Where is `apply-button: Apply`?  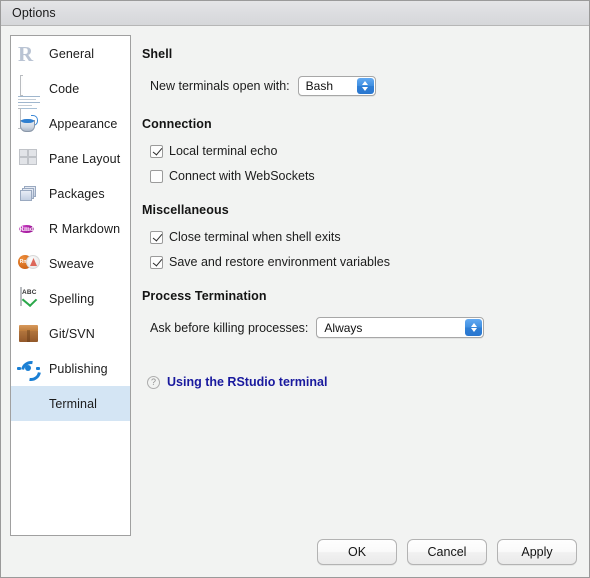 apply-button: Apply is located at coordinates (537, 552).